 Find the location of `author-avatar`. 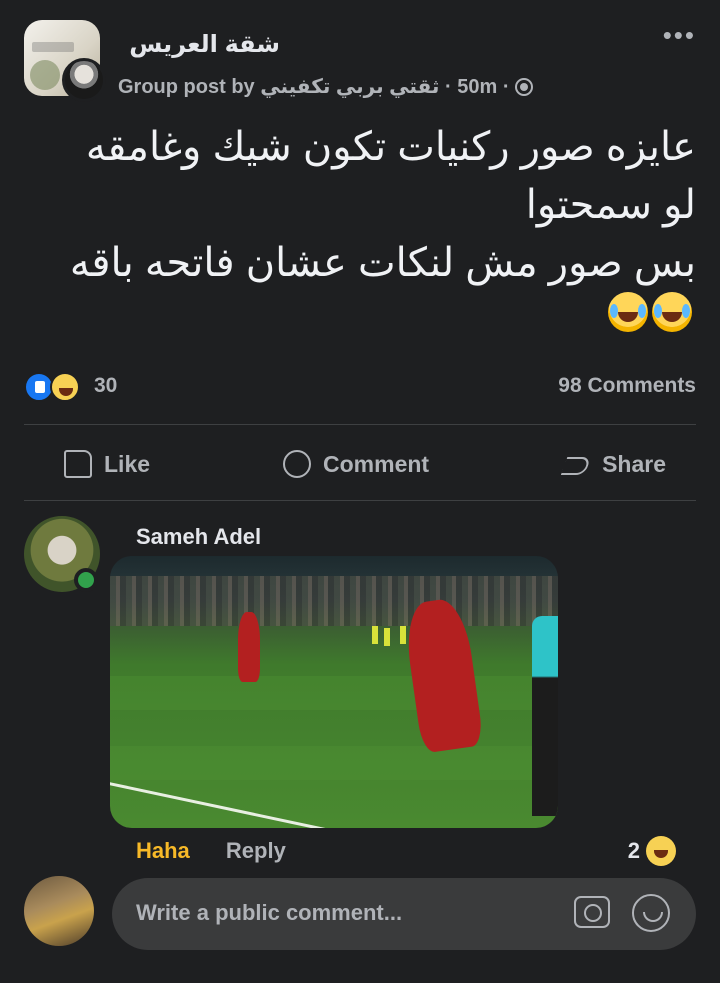

author-avatar is located at coordinates (84, 80).